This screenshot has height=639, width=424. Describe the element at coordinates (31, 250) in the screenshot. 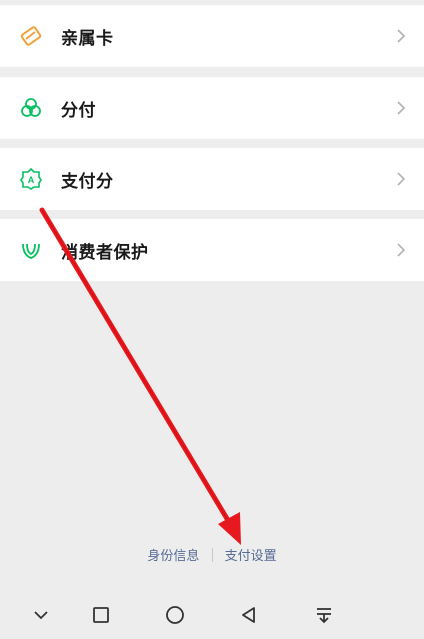

I see `consumer-protection-icon` at that location.